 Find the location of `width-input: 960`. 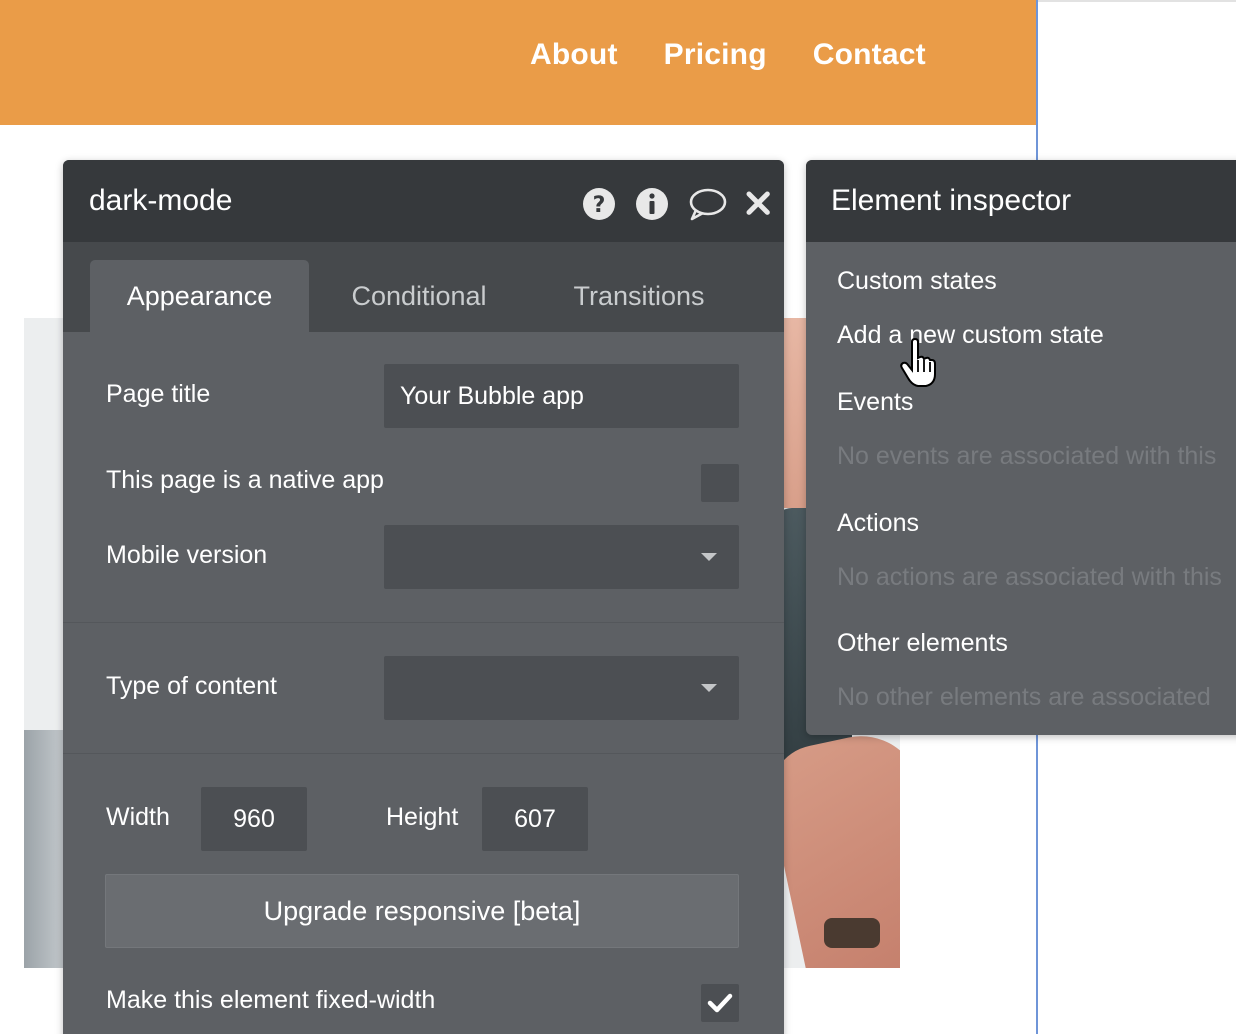

width-input: 960 is located at coordinates (254, 819).